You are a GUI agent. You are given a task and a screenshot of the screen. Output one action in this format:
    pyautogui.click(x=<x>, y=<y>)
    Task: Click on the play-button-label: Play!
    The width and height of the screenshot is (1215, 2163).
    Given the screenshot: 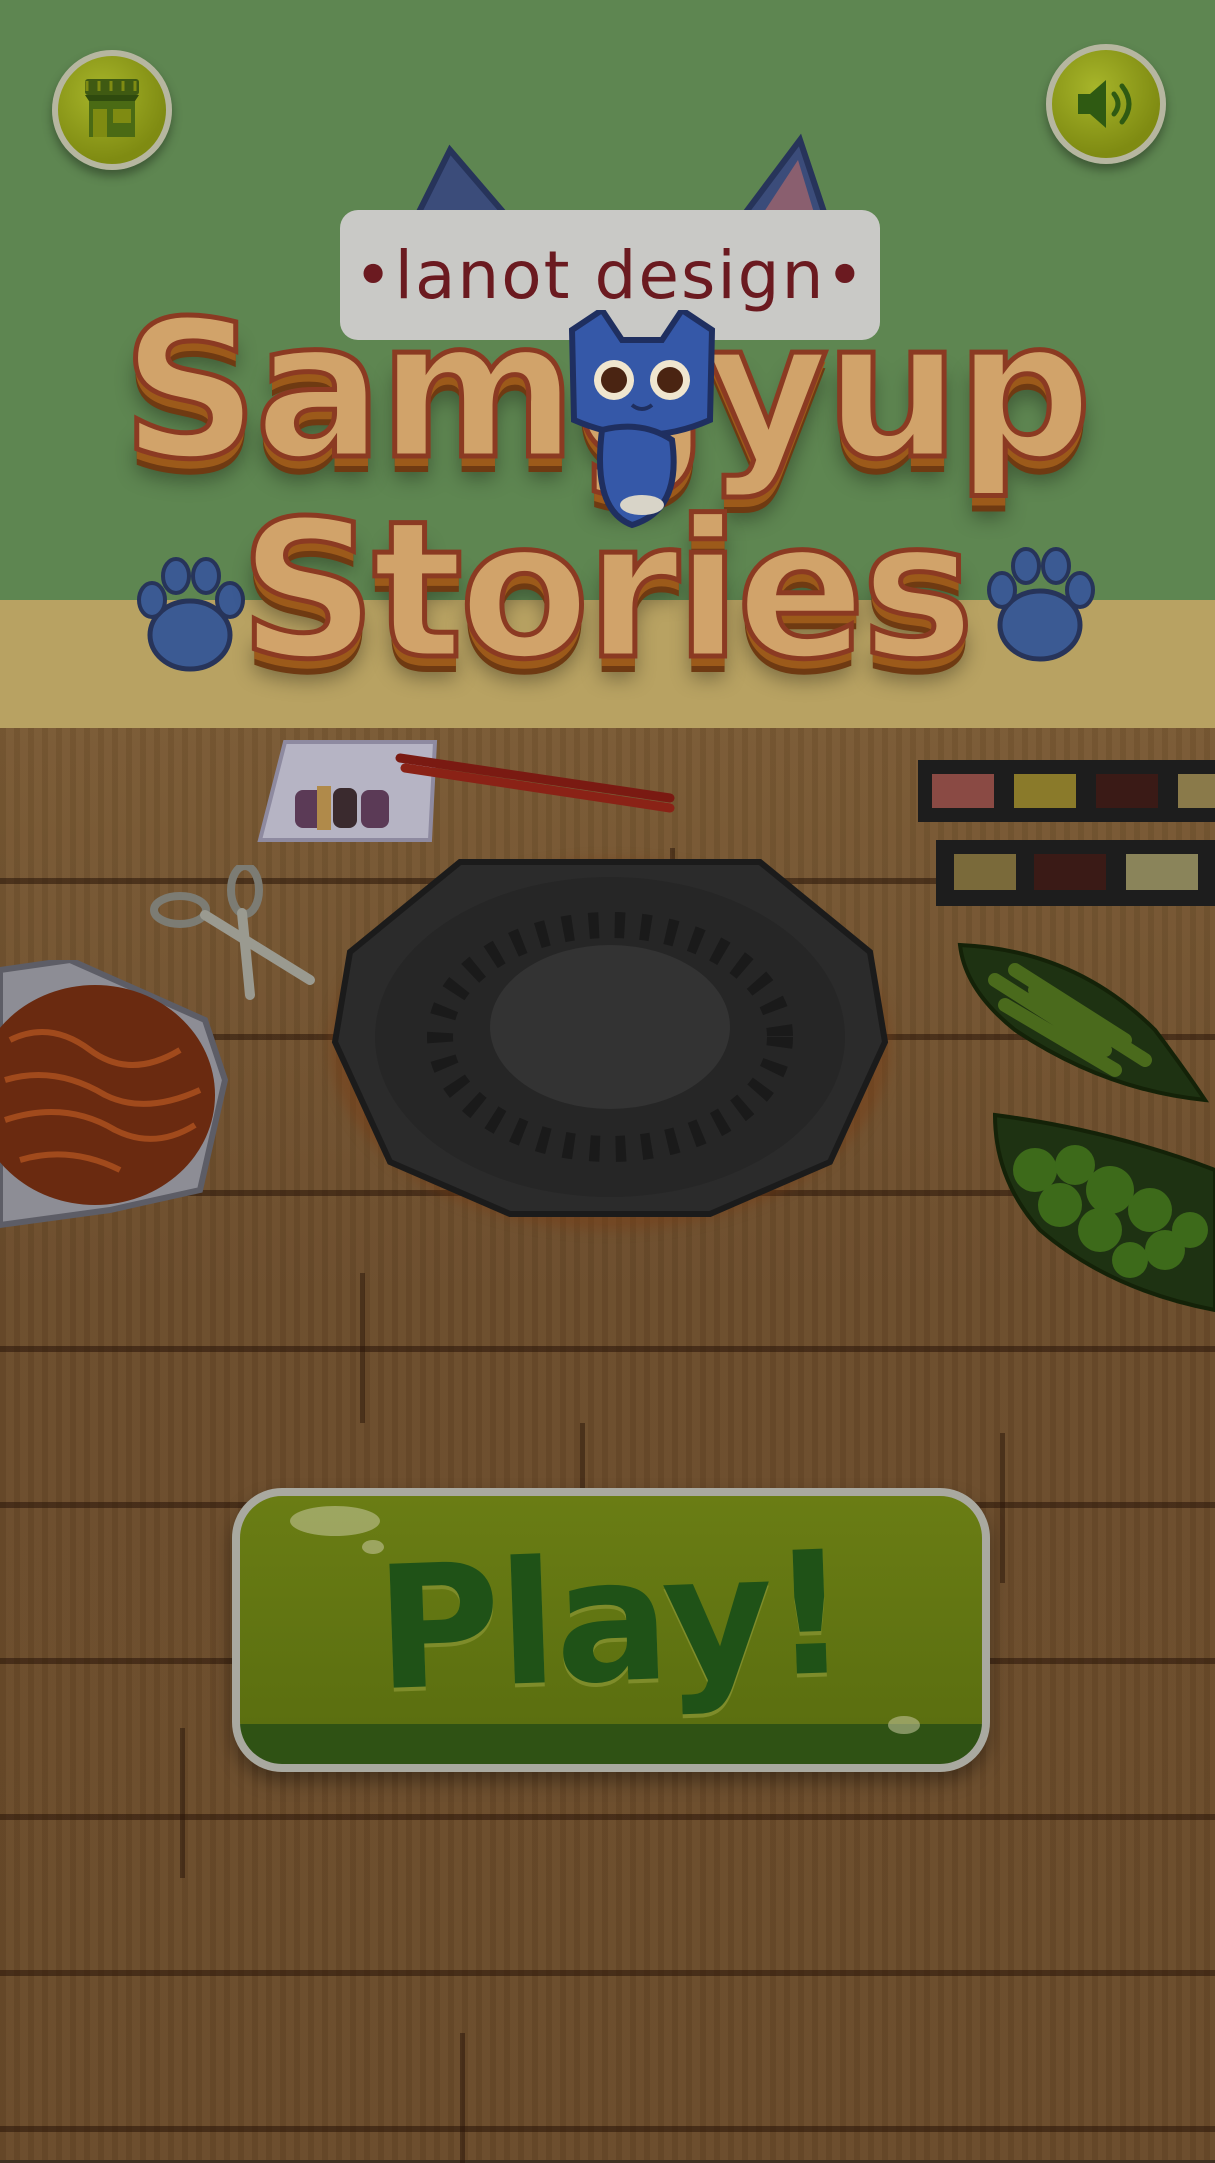 What is the action you would take?
    pyautogui.click(x=611, y=1622)
    